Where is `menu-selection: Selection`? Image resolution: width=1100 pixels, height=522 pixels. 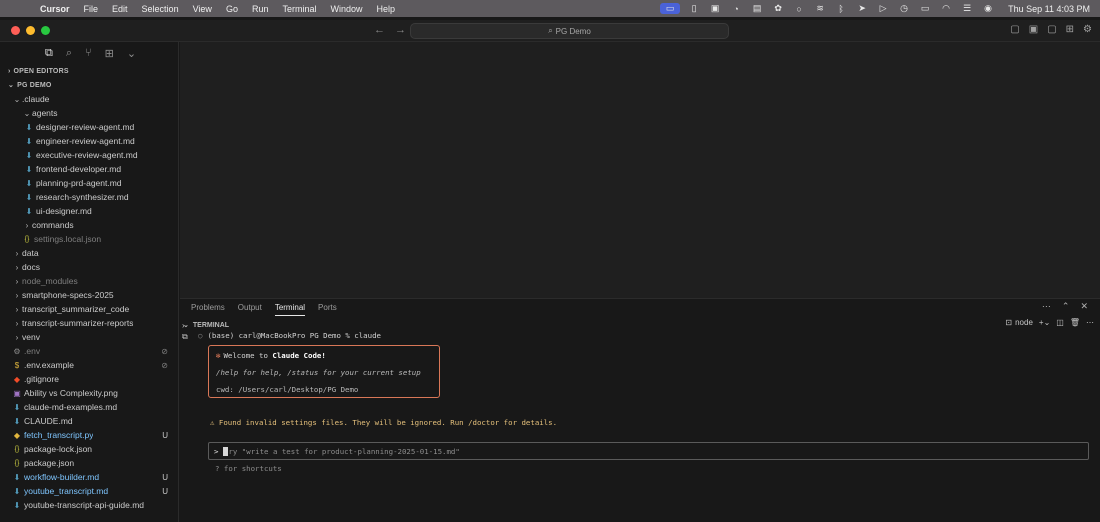
menu-selection: Selection is located at coordinates (160, 9).